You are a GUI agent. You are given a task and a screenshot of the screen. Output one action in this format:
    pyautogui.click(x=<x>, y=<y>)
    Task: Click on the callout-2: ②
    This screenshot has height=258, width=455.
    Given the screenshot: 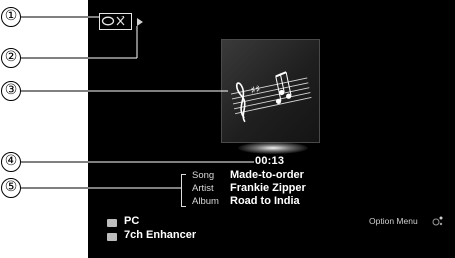 What is the action you would take?
    pyautogui.click(x=11, y=58)
    